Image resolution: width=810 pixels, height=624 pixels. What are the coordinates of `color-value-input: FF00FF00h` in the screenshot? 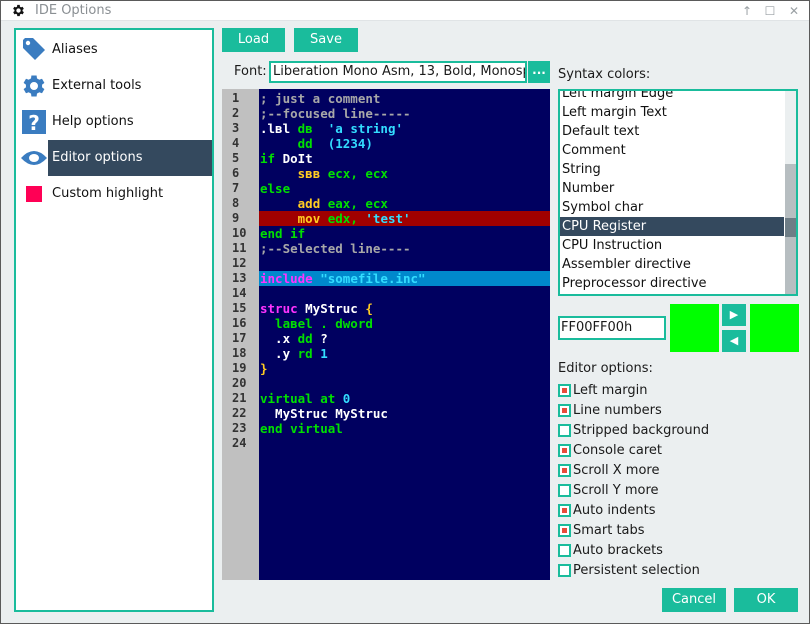 It's located at (612, 328).